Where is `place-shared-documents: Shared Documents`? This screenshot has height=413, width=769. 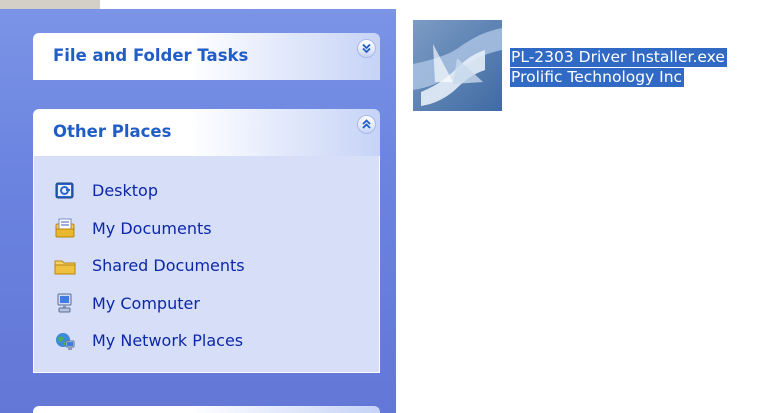 place-shared-documents: Shared Documents is located at coordinates (216, 266).